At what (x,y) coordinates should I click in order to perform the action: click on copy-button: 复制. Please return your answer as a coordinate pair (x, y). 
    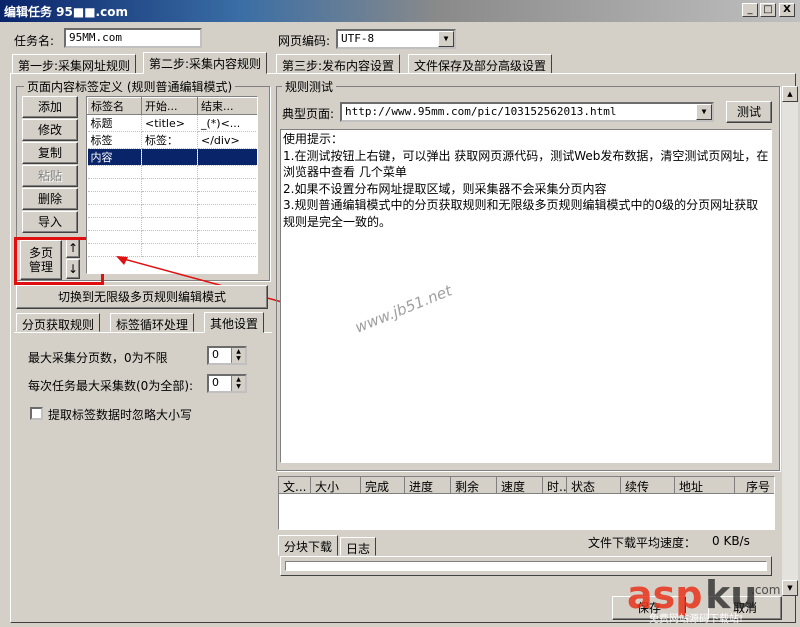
    Looking at the image, I should click on (50, 153).